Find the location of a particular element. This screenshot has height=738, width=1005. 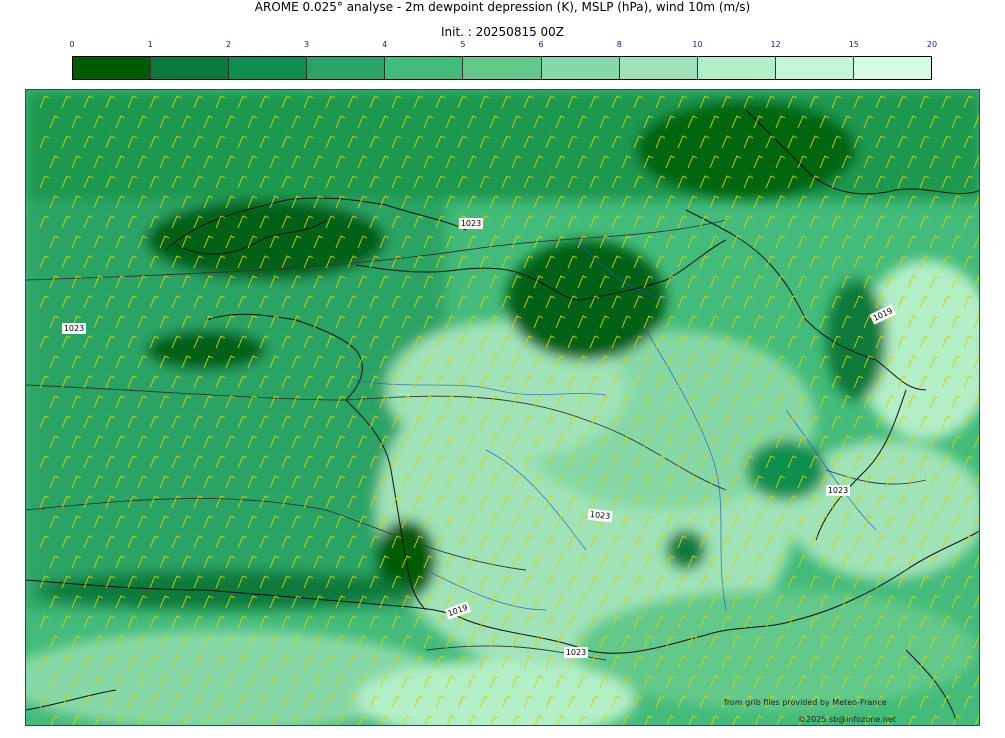

colorbar-tick-label: 4 is located at coordinates (385, 44).